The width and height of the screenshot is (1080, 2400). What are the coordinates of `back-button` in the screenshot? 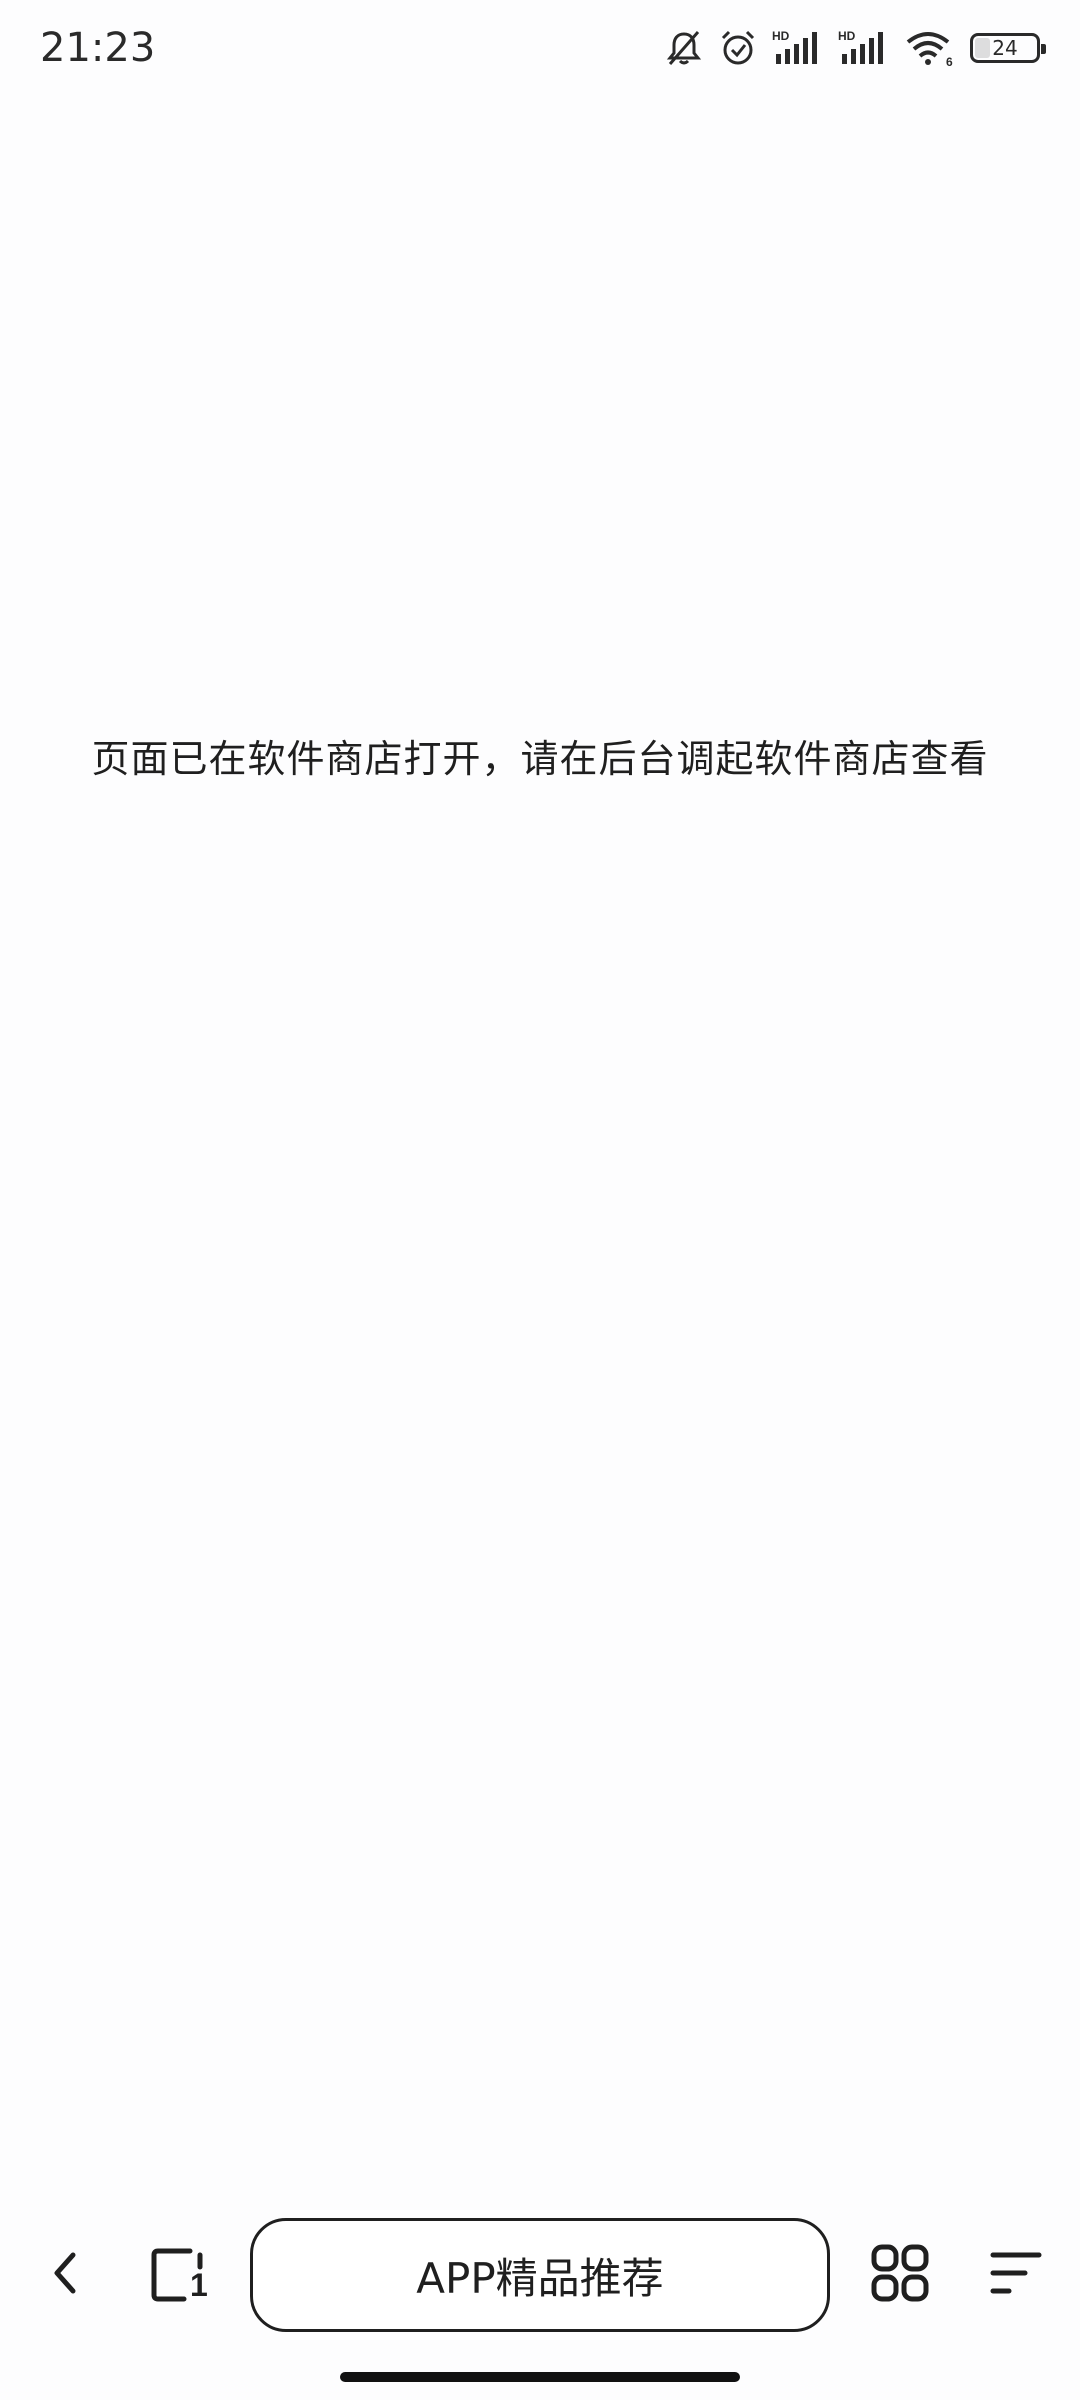 It's located at (65, 2275).